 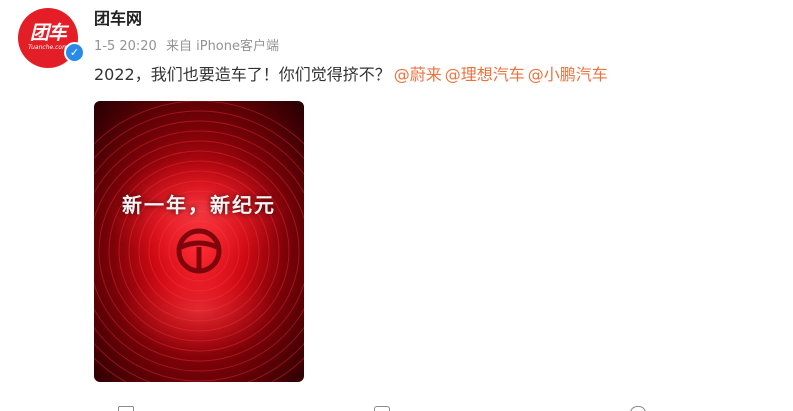 I want to click on avatar-logo-text: 团车, so click(x=48, y=32).